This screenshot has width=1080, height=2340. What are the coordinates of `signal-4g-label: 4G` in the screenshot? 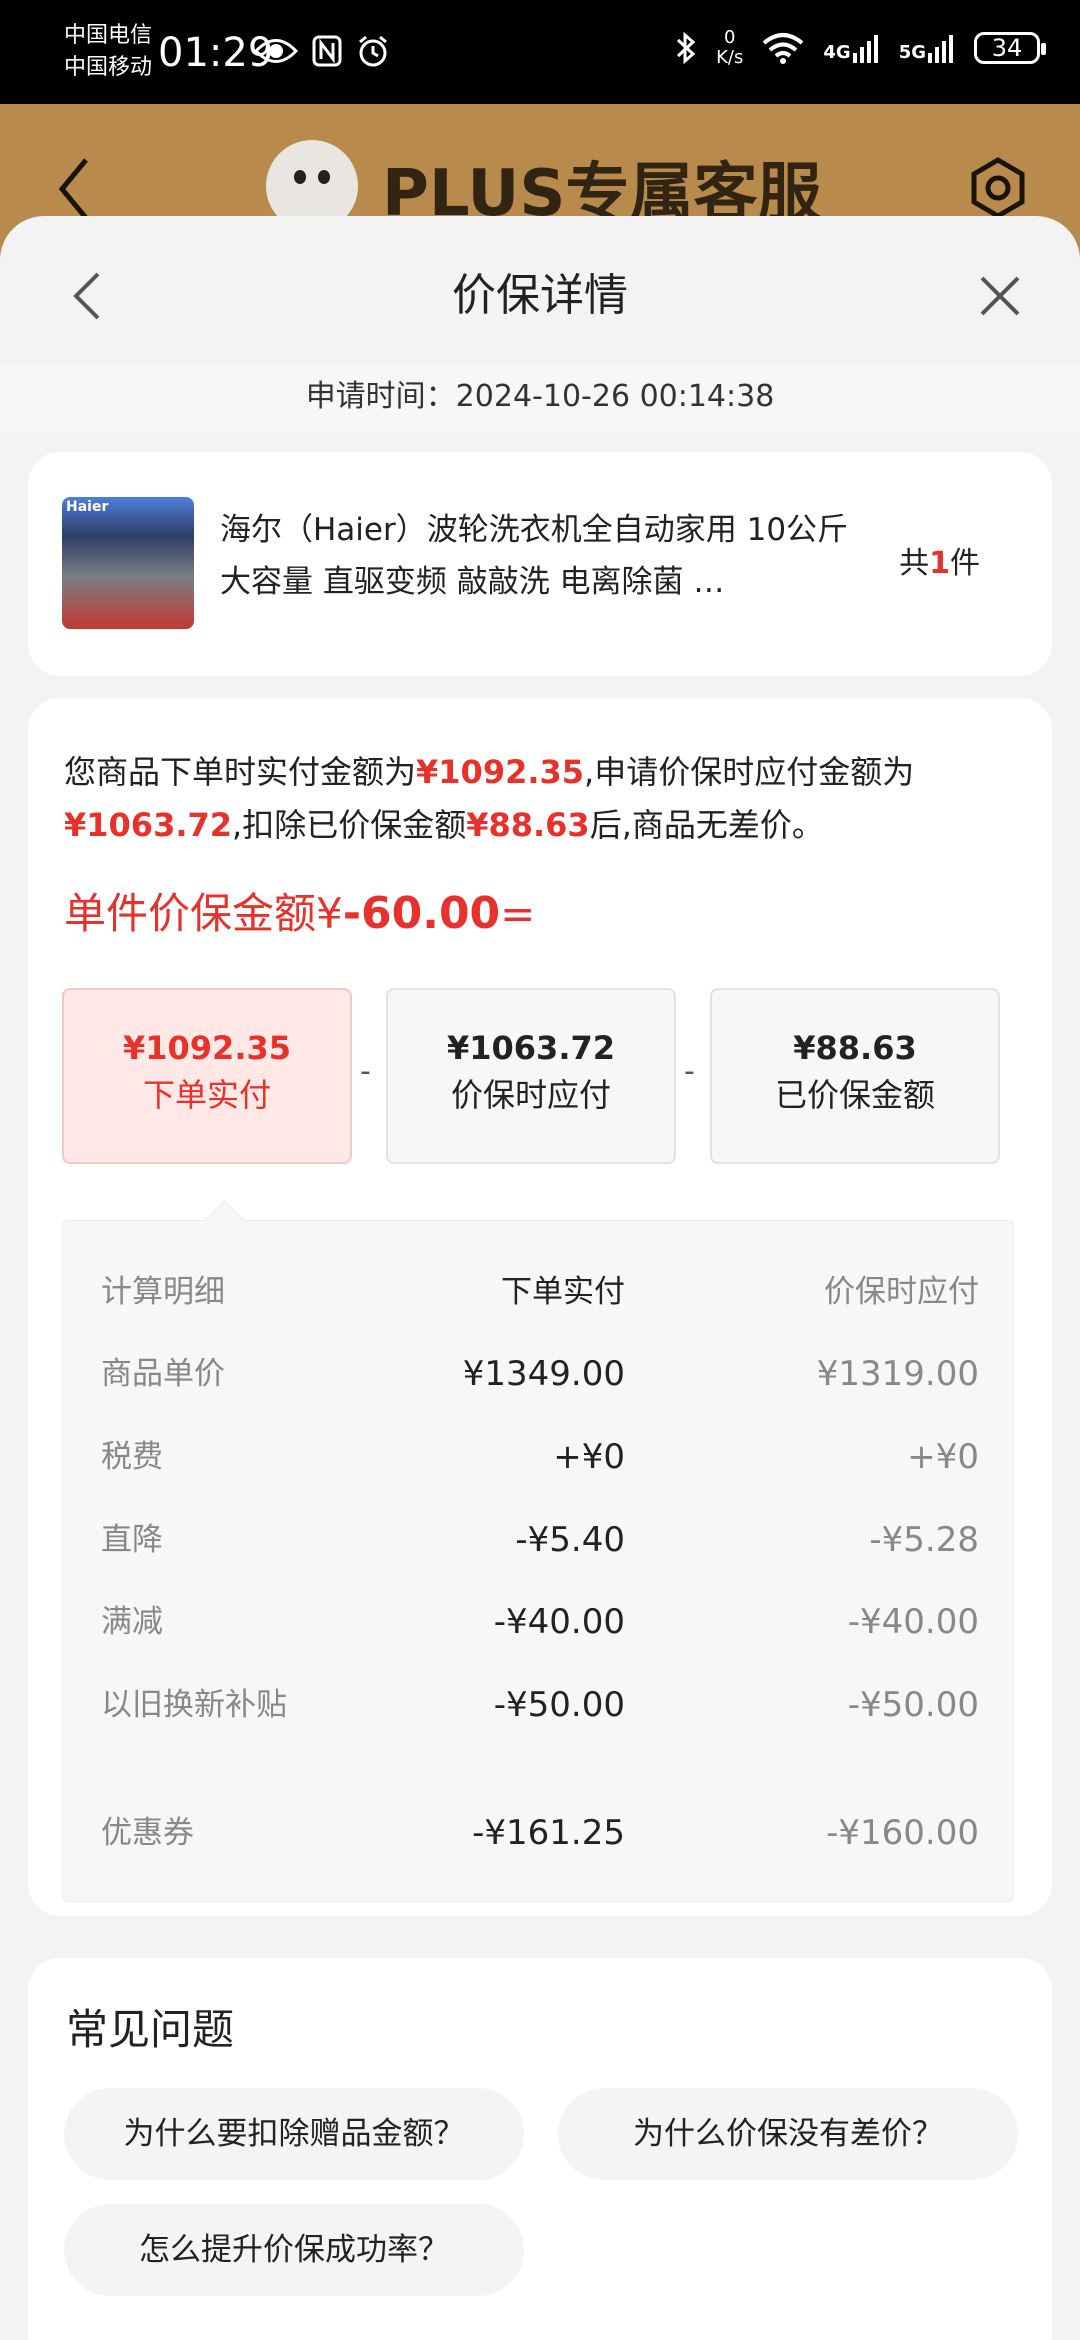 It's located at (837, 52).